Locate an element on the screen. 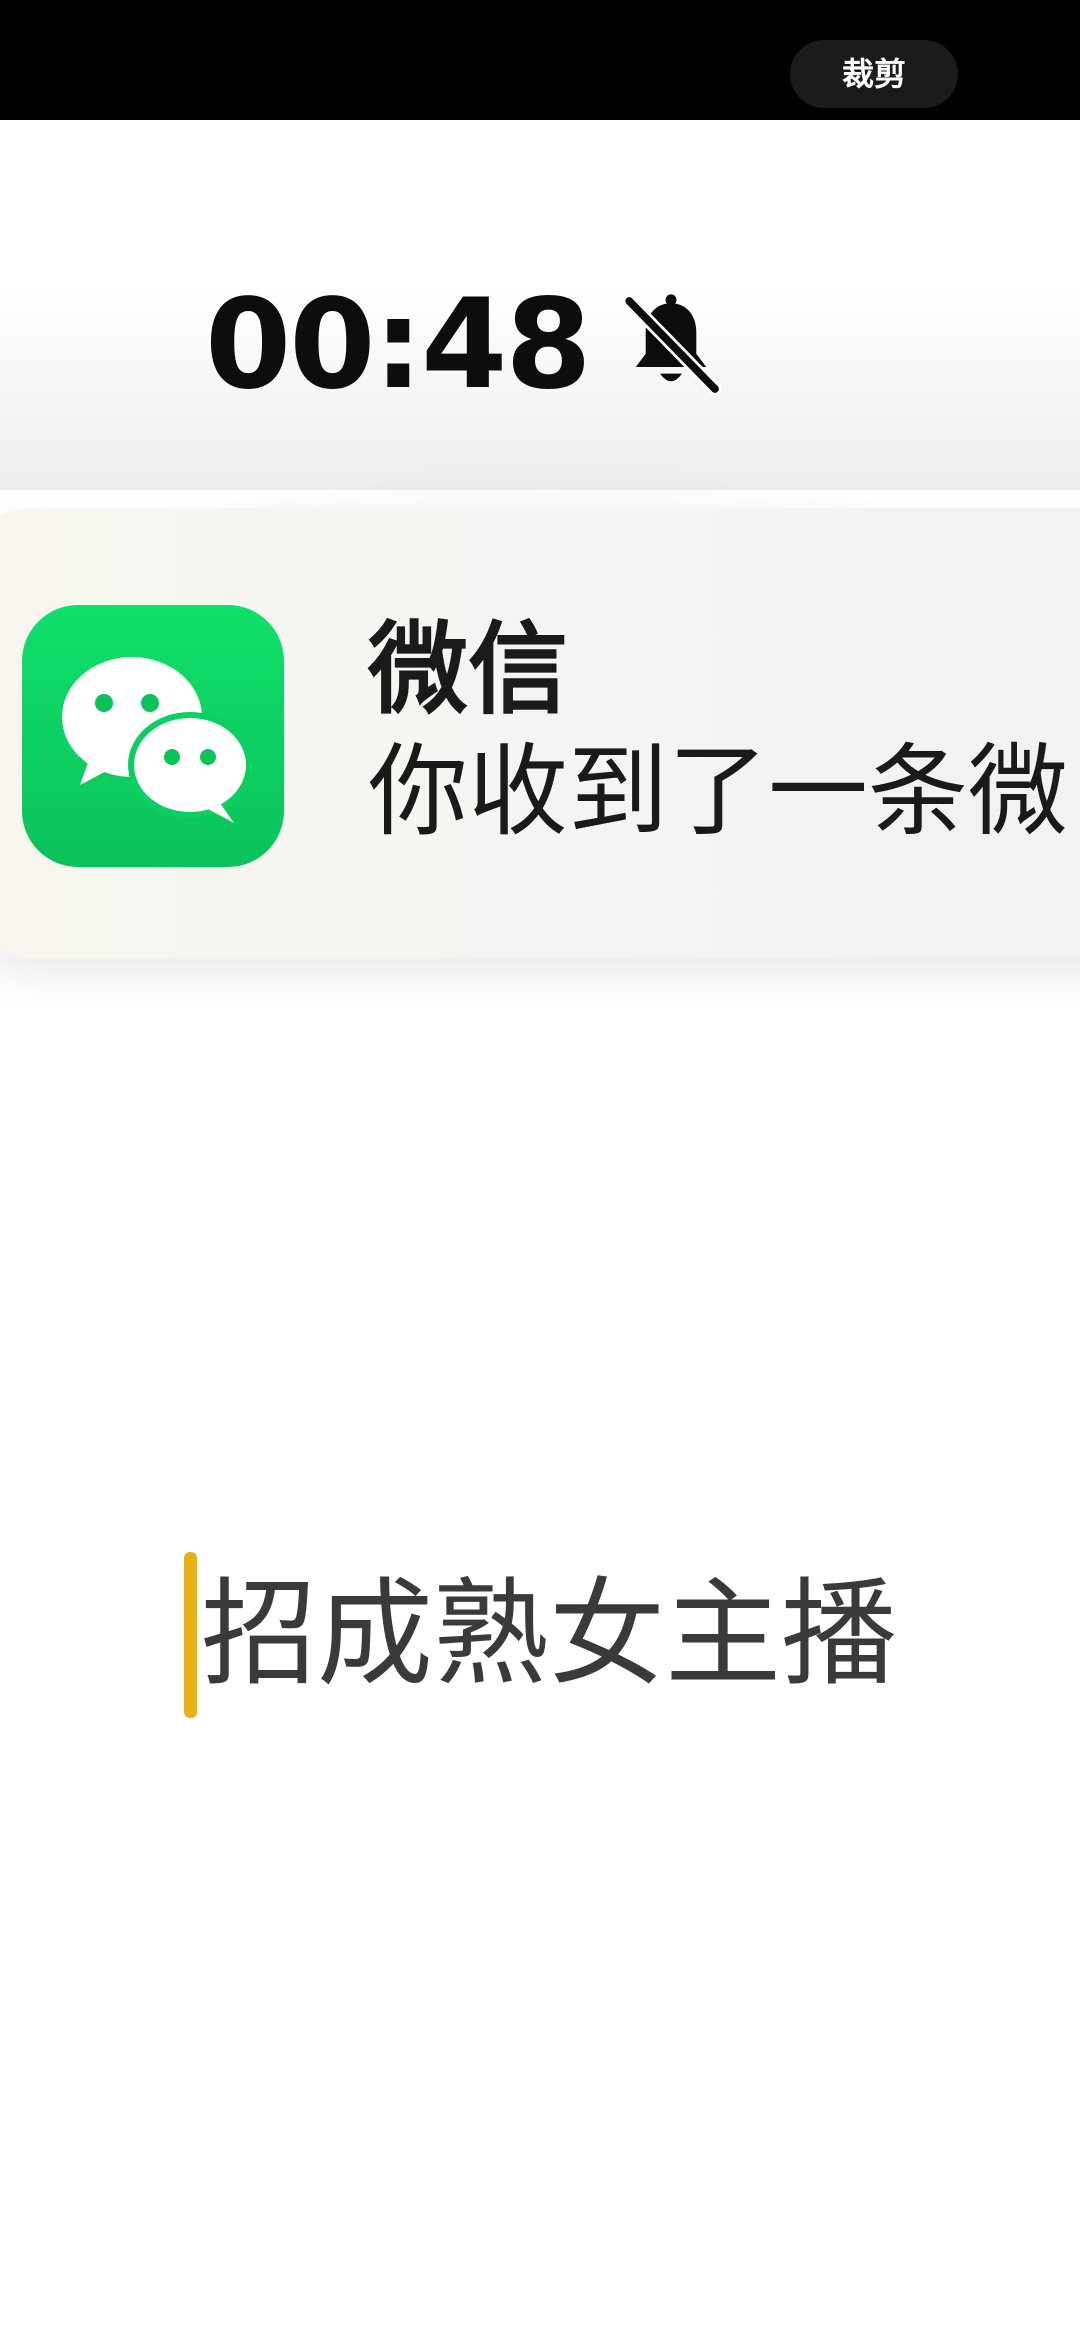  notification-app-name: 微信 is located at coordinates (468, 669).